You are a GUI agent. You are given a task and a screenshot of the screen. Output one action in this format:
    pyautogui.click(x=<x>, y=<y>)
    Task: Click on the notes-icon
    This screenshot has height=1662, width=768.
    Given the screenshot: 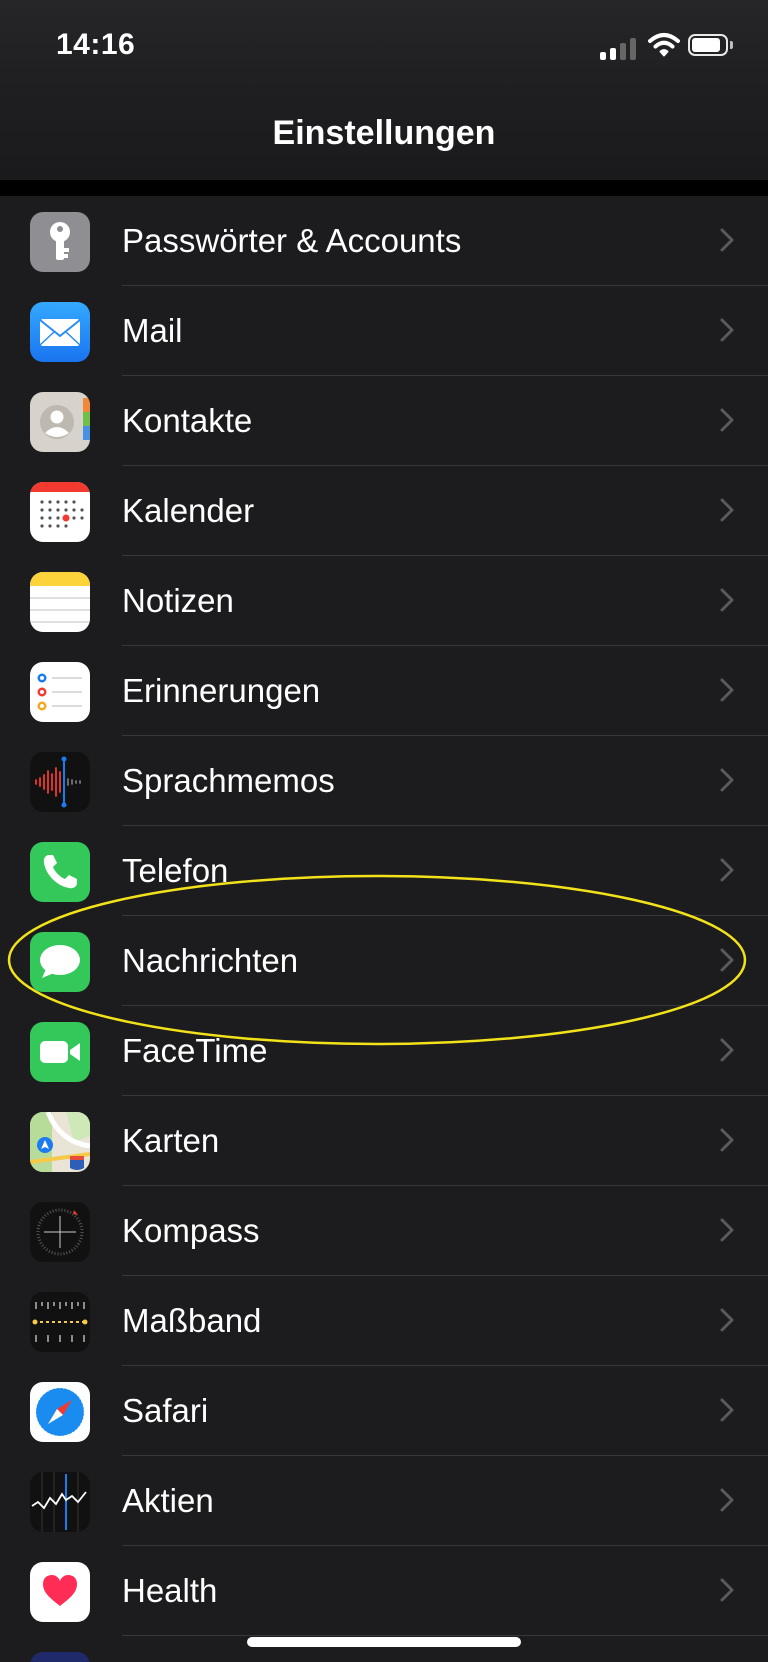 What is the action you would take?
    pyautogui.click(x=60, y=602)
    